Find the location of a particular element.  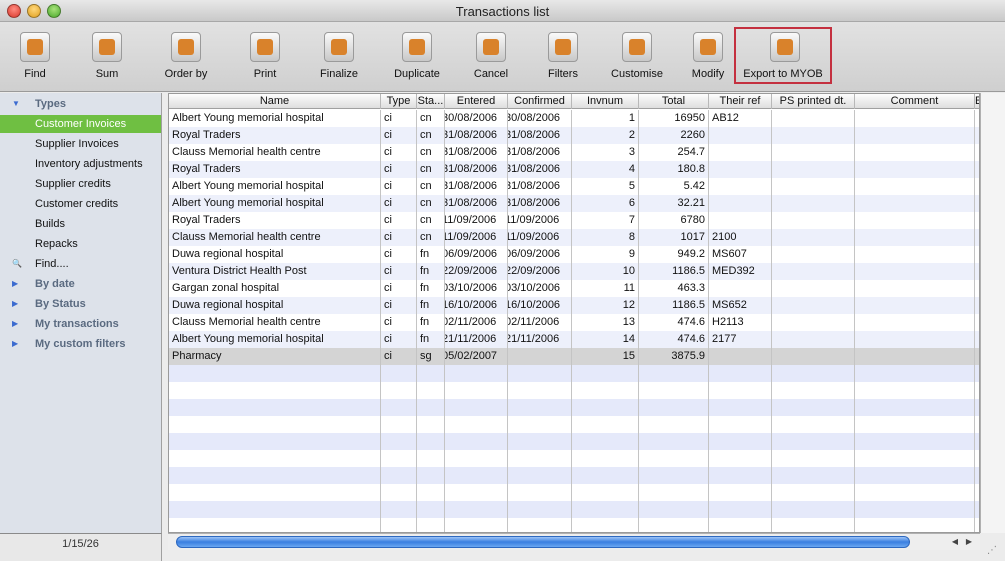

column-header-ps-printed-dt: PS printed dt. is located at coordinates (813, 101).